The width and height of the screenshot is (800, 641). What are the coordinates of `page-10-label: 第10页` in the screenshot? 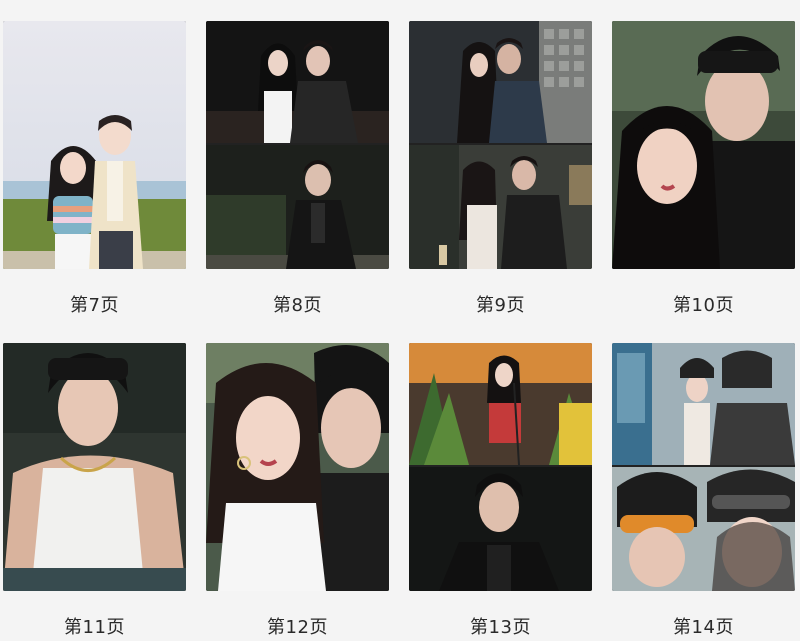 It's located at (703, 305).